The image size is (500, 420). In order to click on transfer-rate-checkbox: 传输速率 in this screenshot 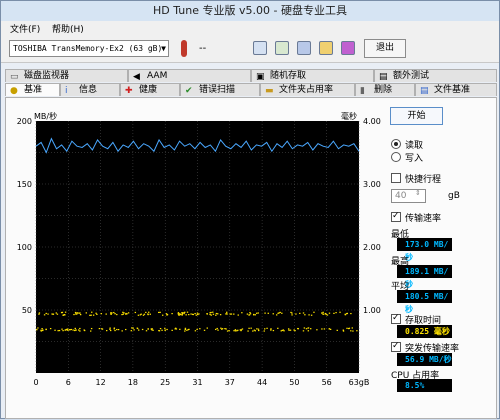, I will do `click(441, 218)`.